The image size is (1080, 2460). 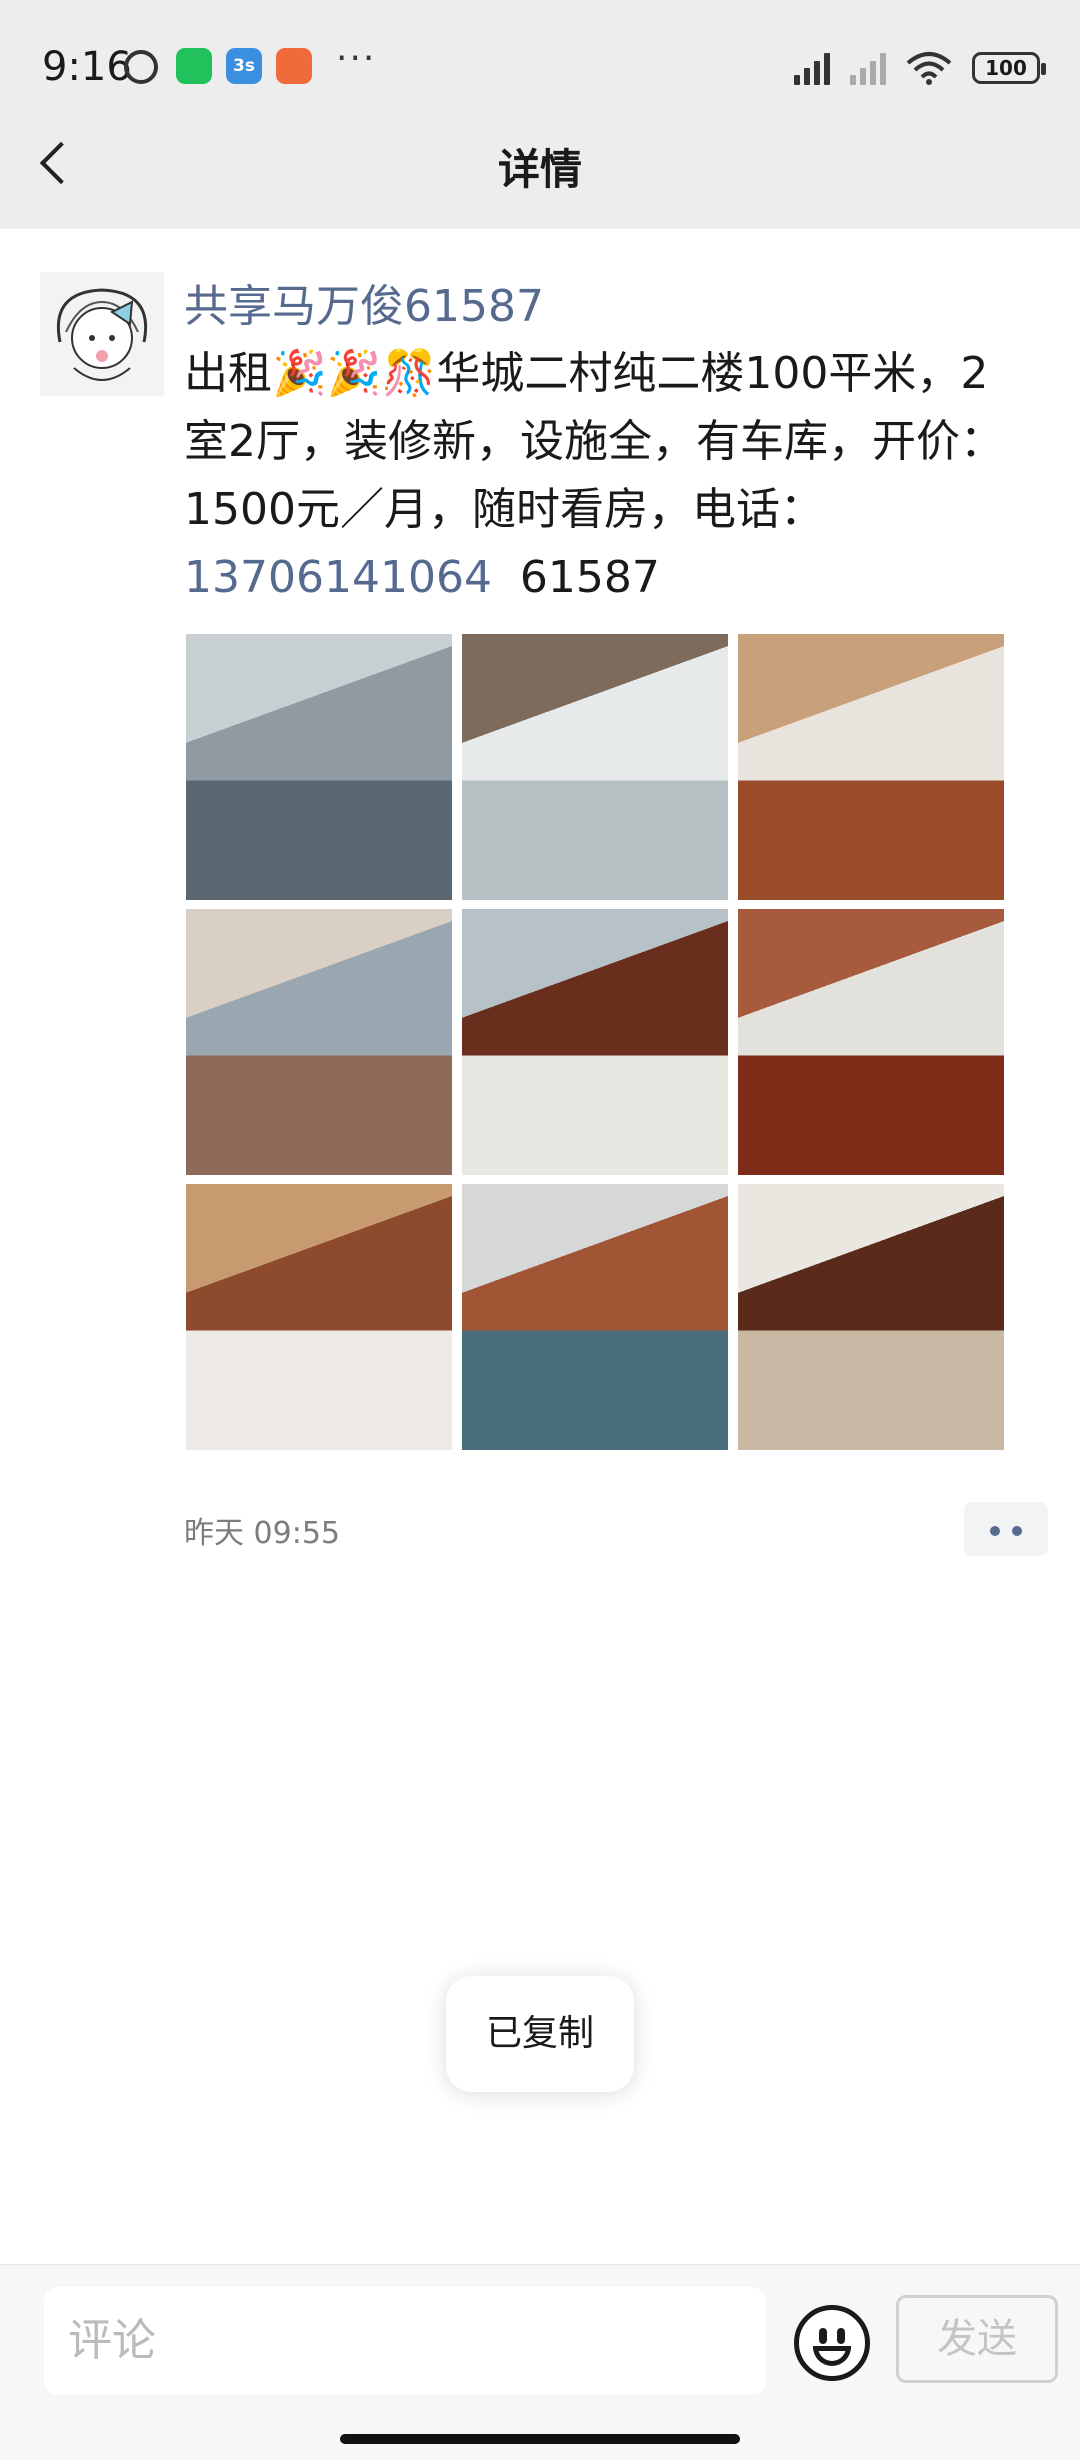 What do you see at coordinates (244, 66) in the screenshot?
I see `app-3s-icon: 3s` at bounding box center [244, 66].